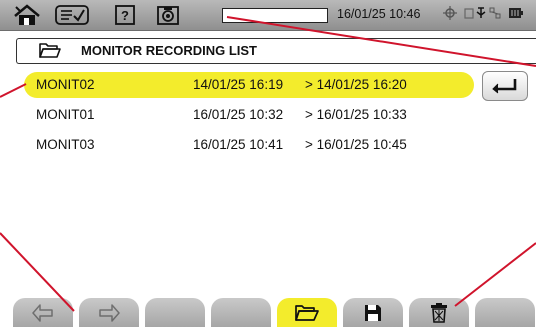  What do you see at coordinates (238, 144) in the screenshot?
I see `recording-start: 16/01/25 10:41` at bounding box center [238, 144].